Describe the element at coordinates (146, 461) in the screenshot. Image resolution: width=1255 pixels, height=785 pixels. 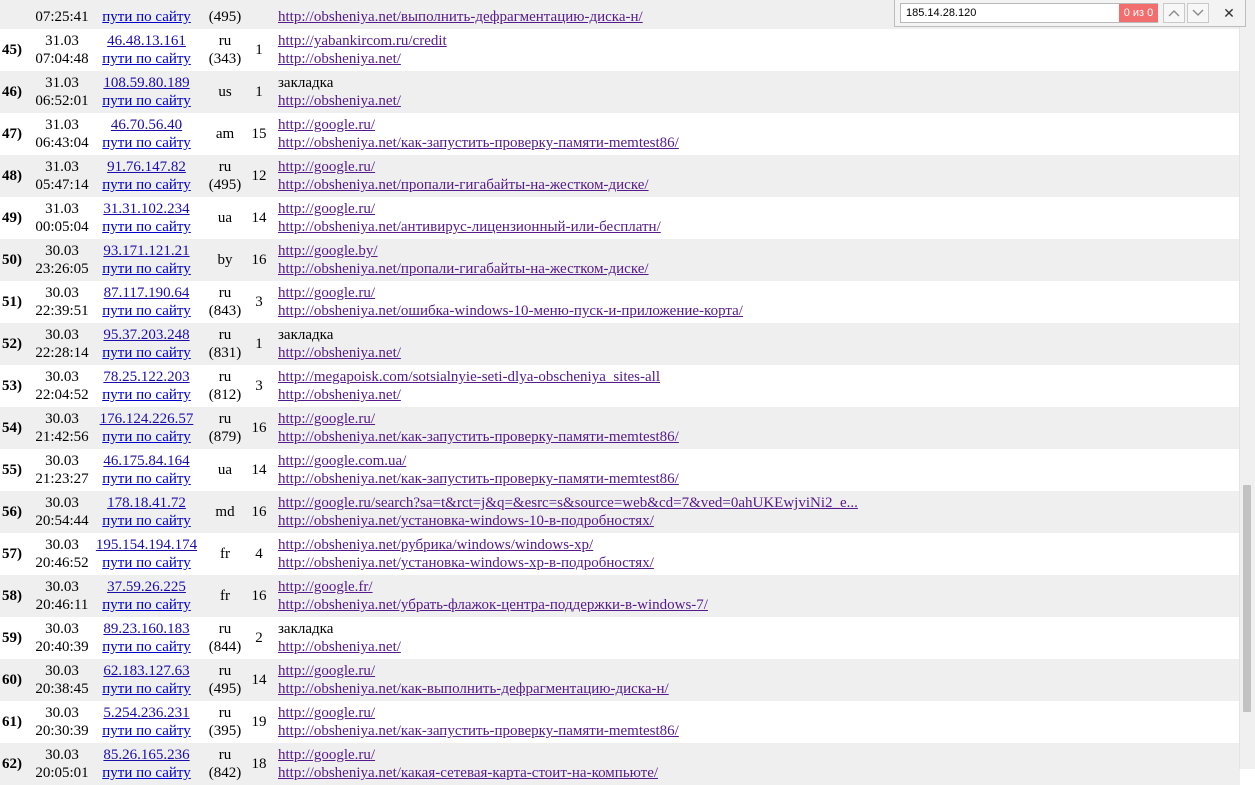
I see `ip-link: 46.175.84.164` at that location.